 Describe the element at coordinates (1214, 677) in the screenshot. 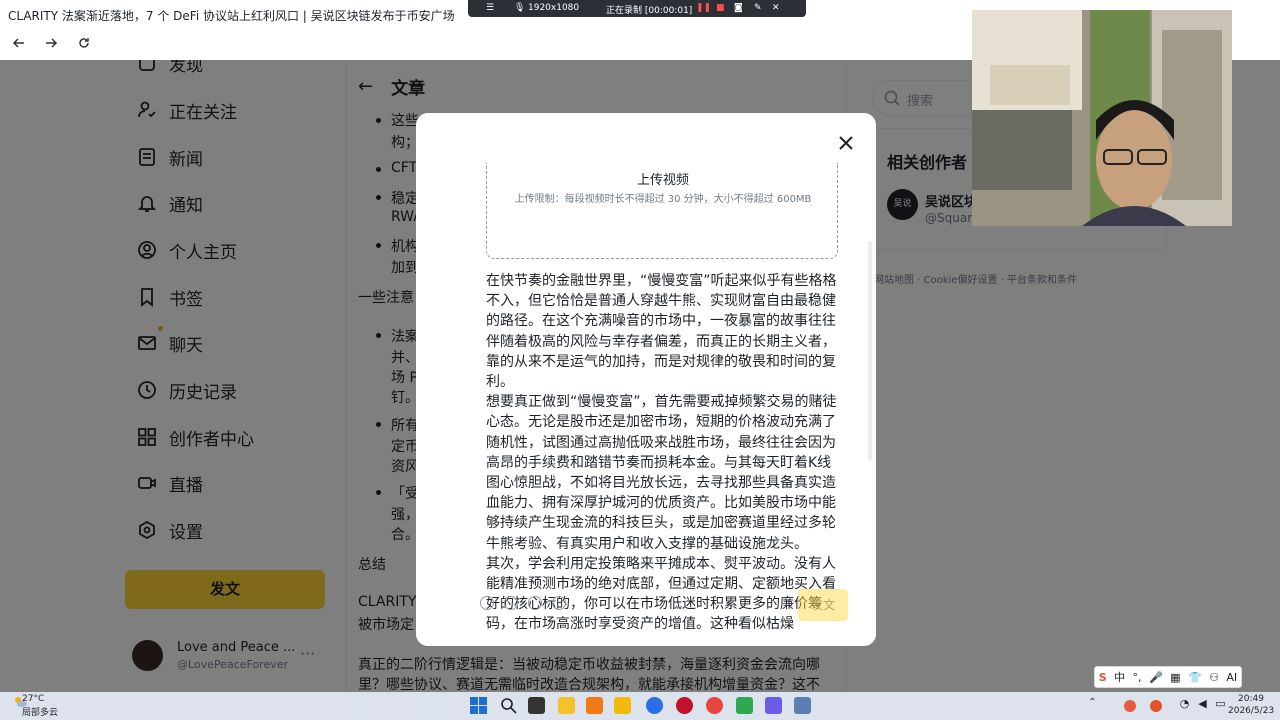

I see `ime-toolbox-icon: ⚇` at that location.